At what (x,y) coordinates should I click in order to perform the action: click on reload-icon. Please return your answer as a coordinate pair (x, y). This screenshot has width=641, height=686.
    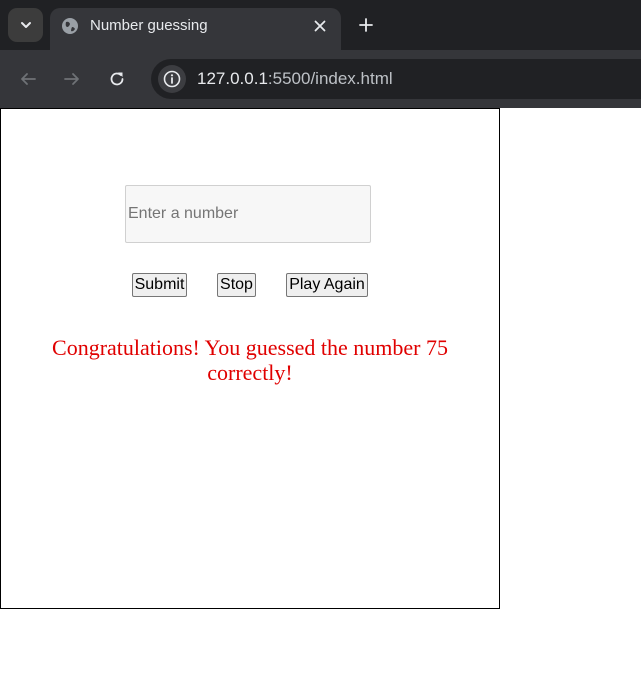
    Looking at the image, I should click on (117, 79).